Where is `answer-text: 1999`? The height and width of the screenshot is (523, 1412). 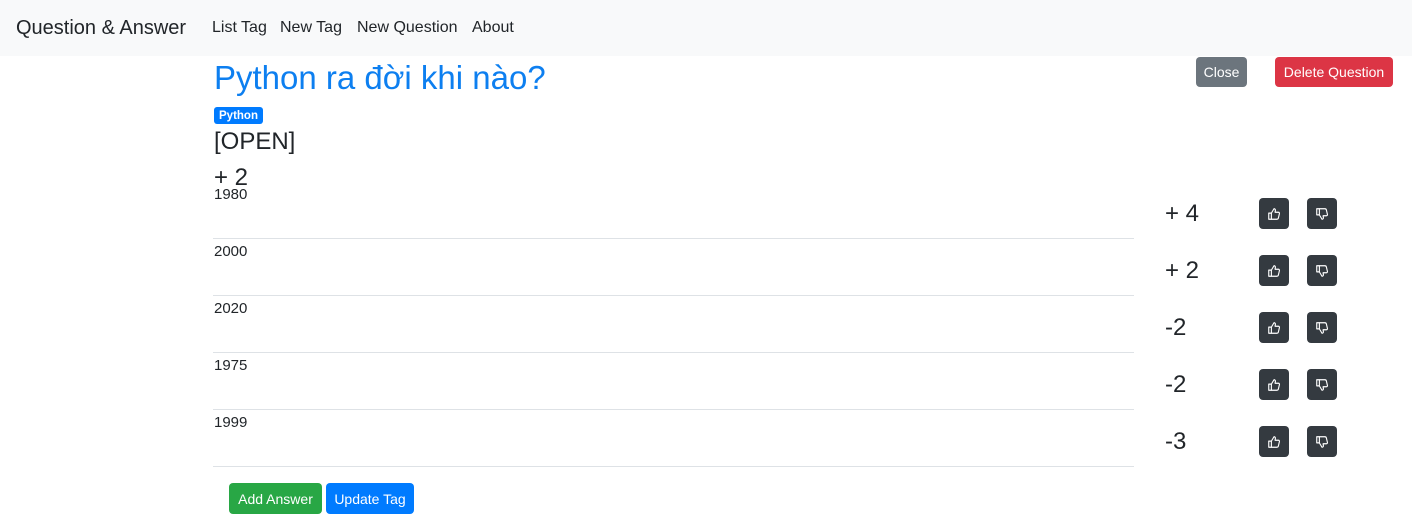 answer-text: 1999 is located at coordinates (231, 422).